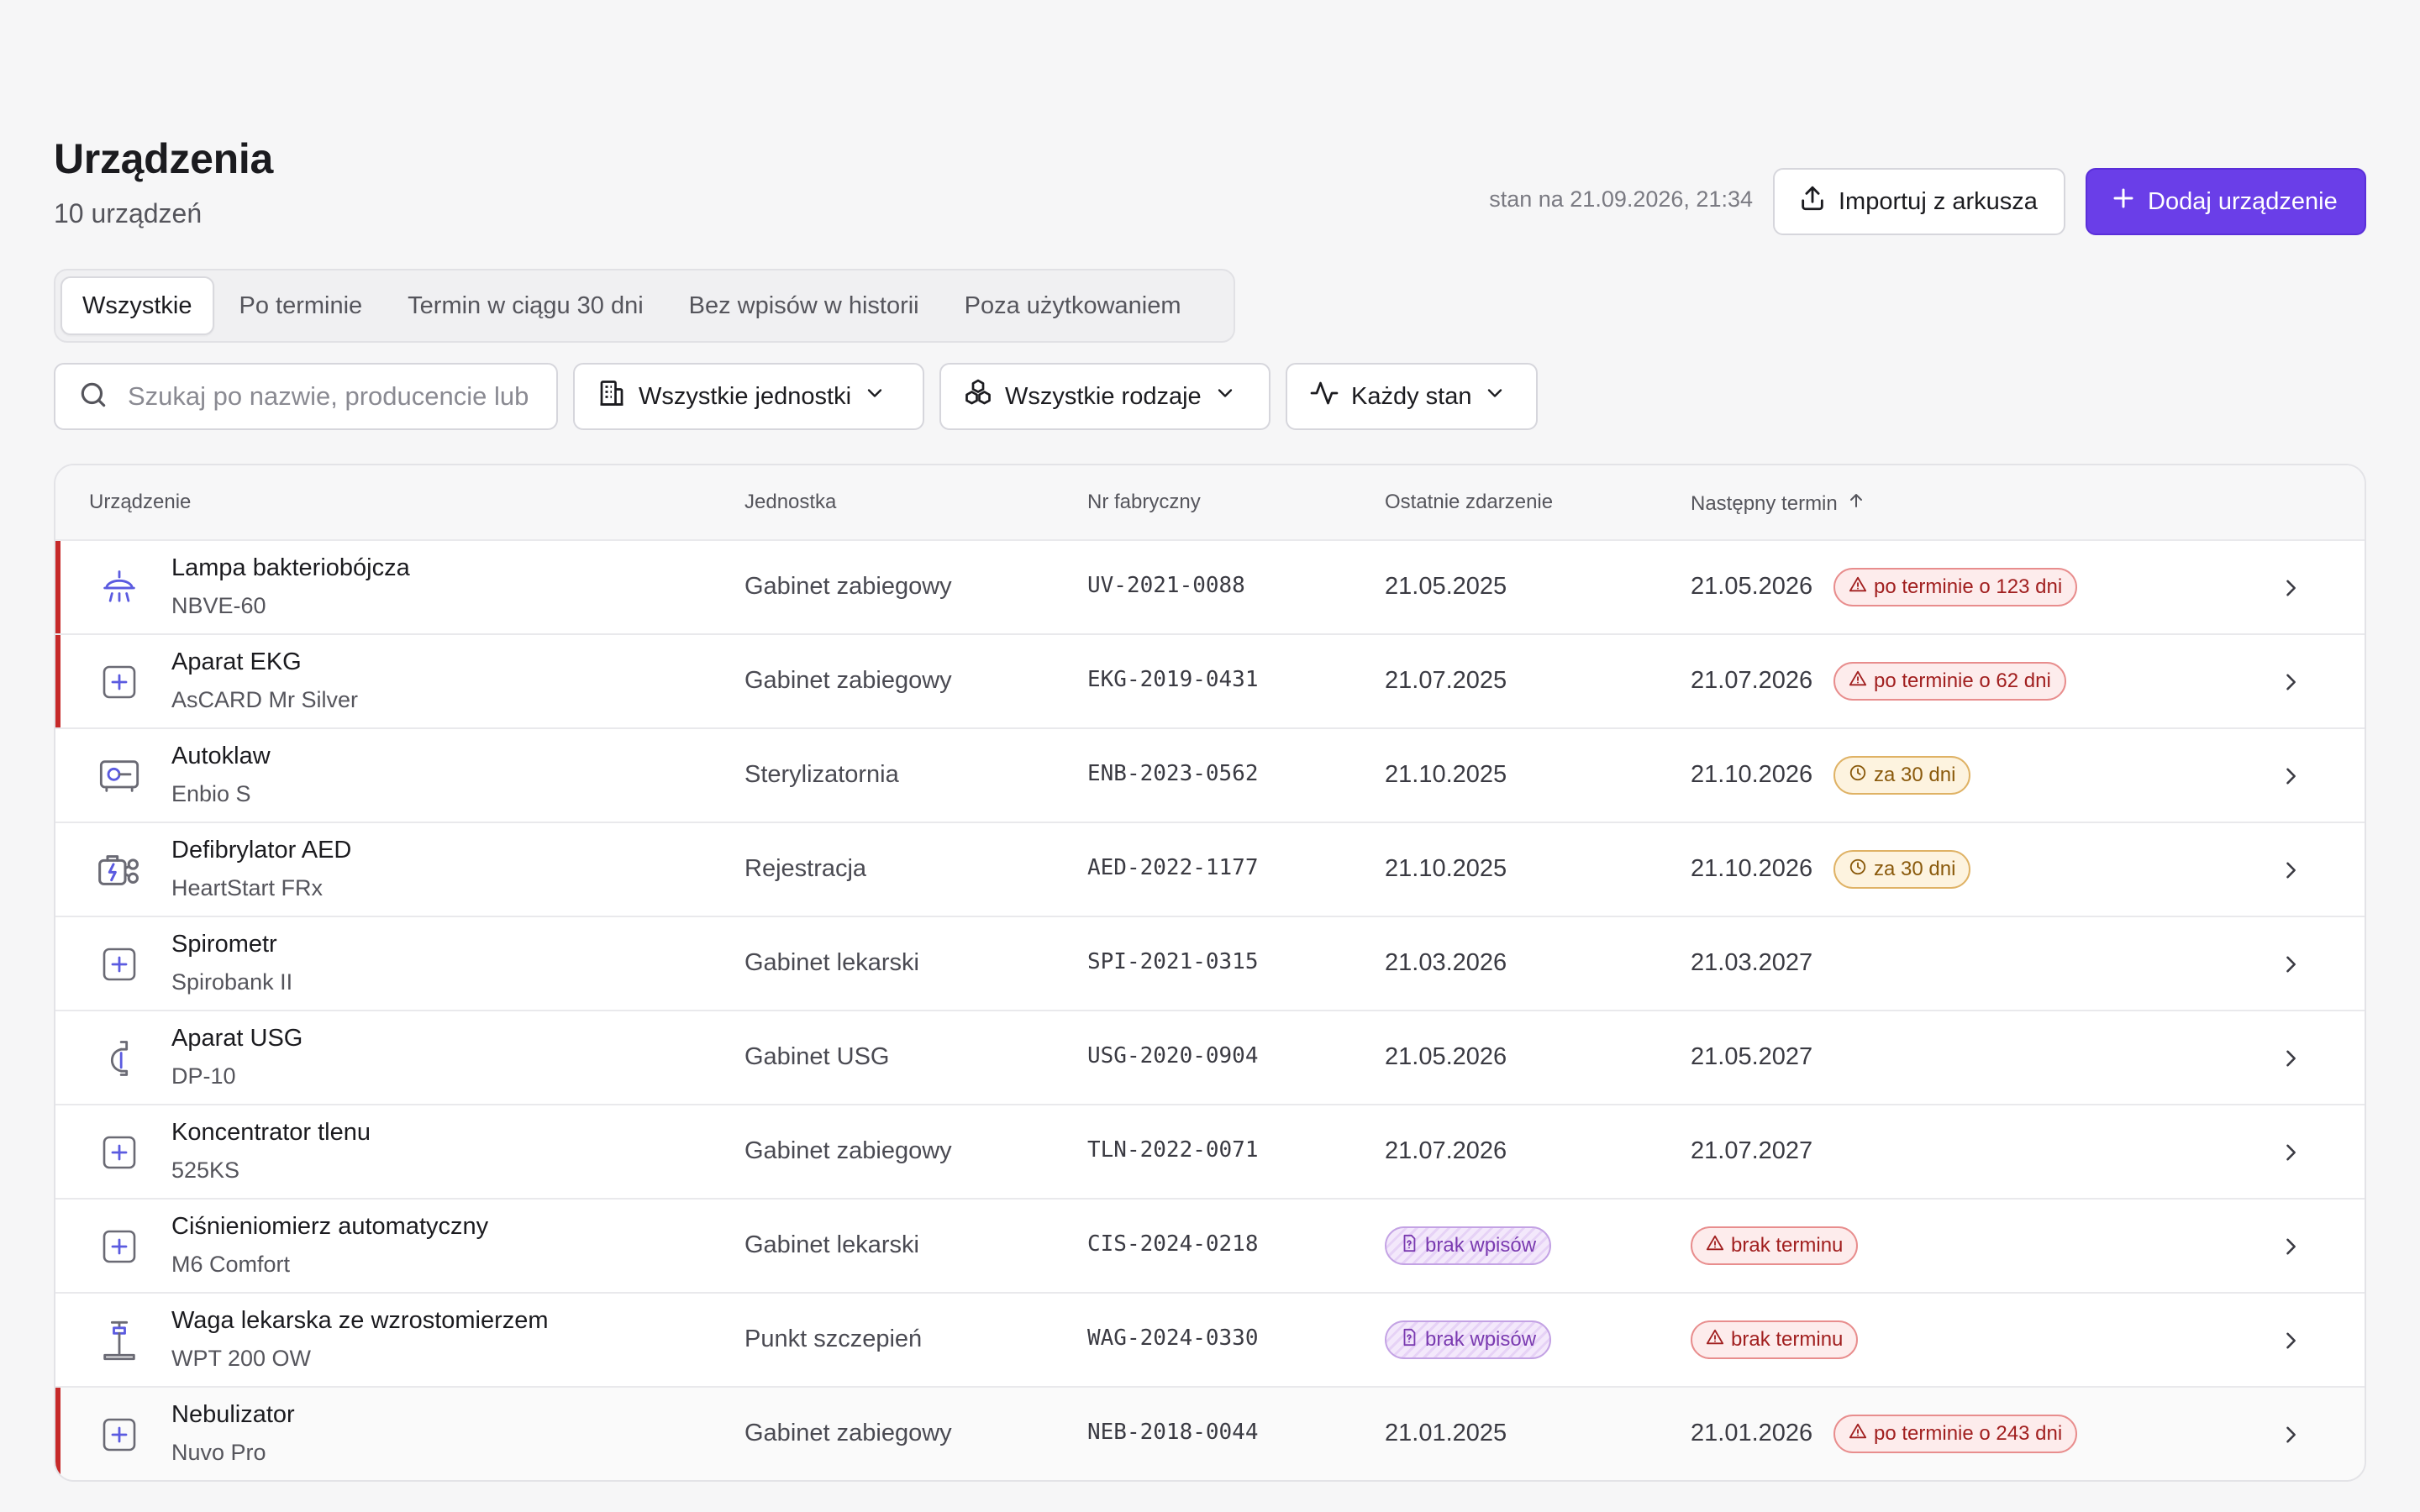 The height and width of the screenshot is (1512, 2420). What do you see at coordinates (137, 305) in the screenshot?
I see `tab-all: Wszystkie` at bounding box center [137, 305].